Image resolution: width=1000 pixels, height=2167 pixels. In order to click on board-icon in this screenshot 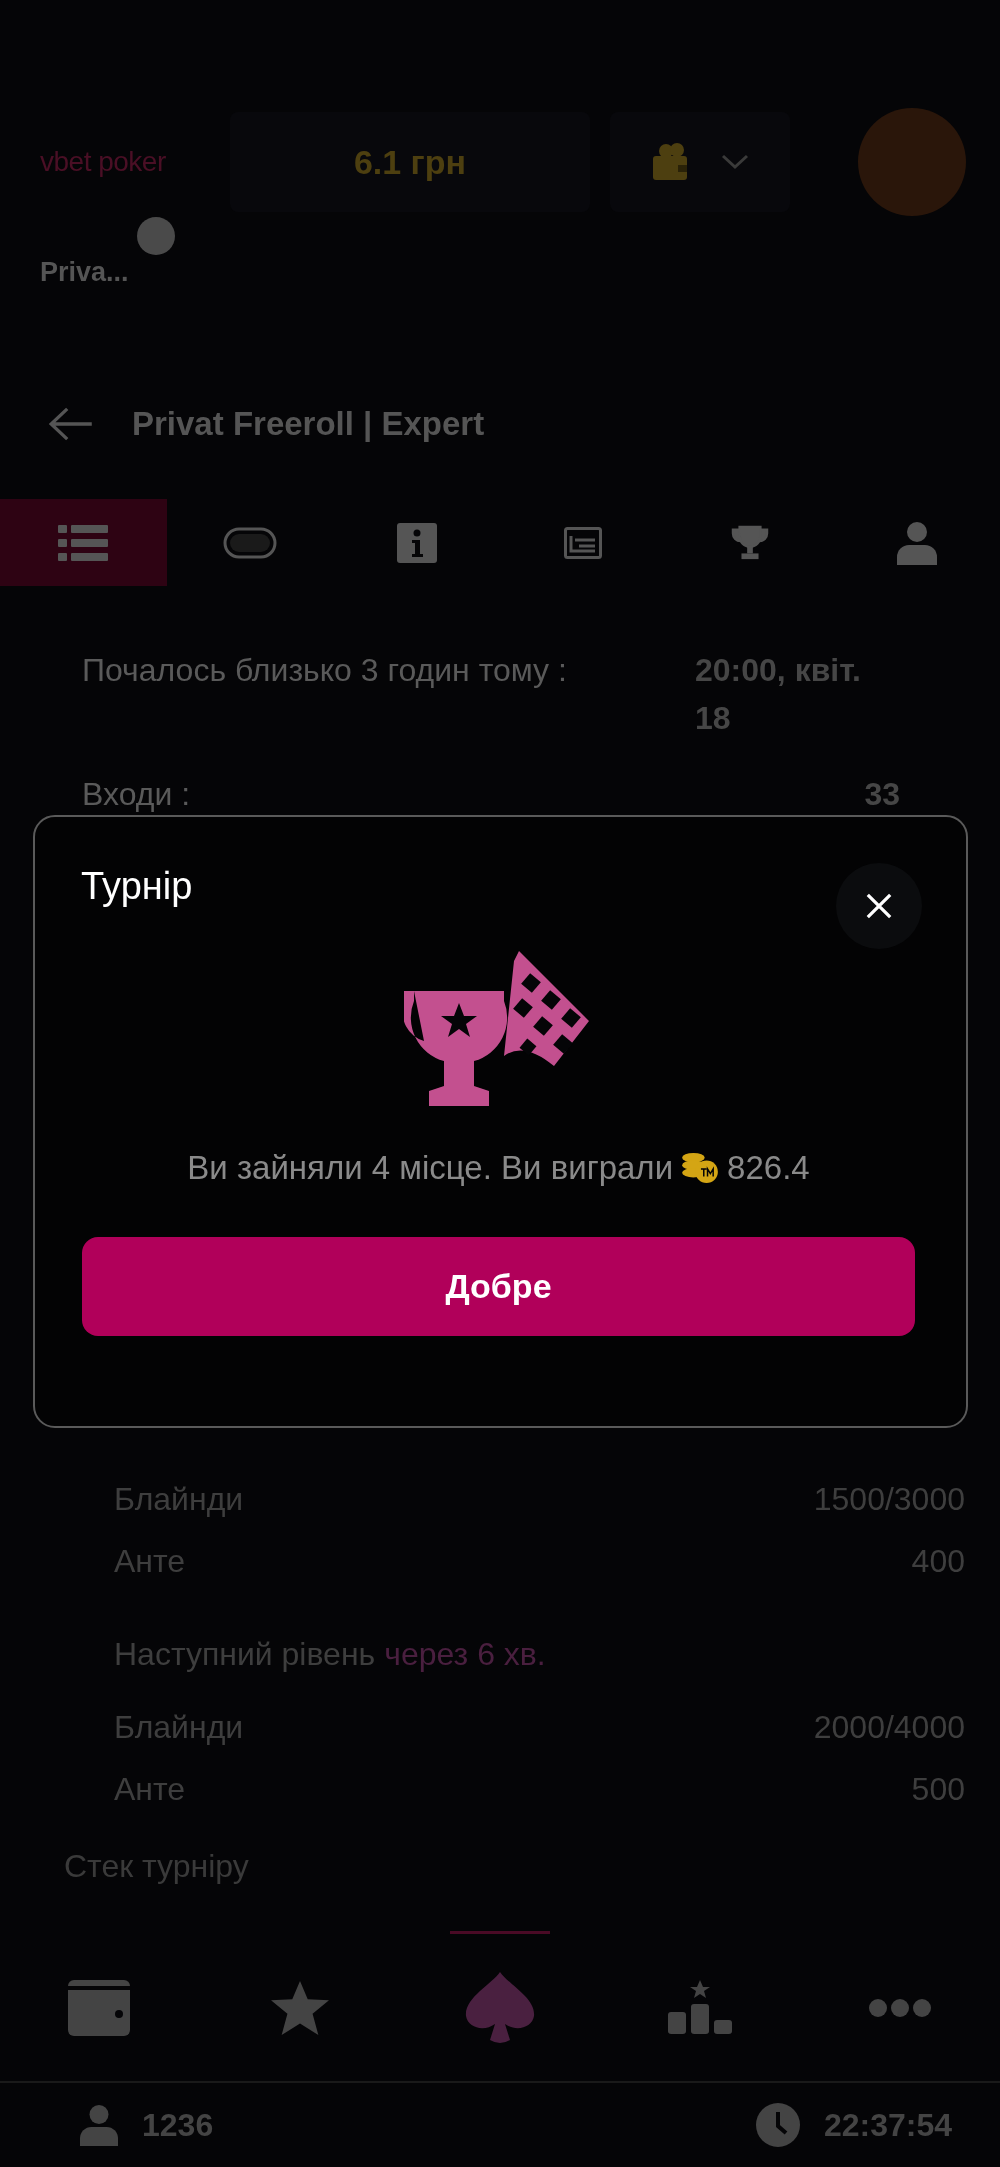, I will do `click(583, 542)`.